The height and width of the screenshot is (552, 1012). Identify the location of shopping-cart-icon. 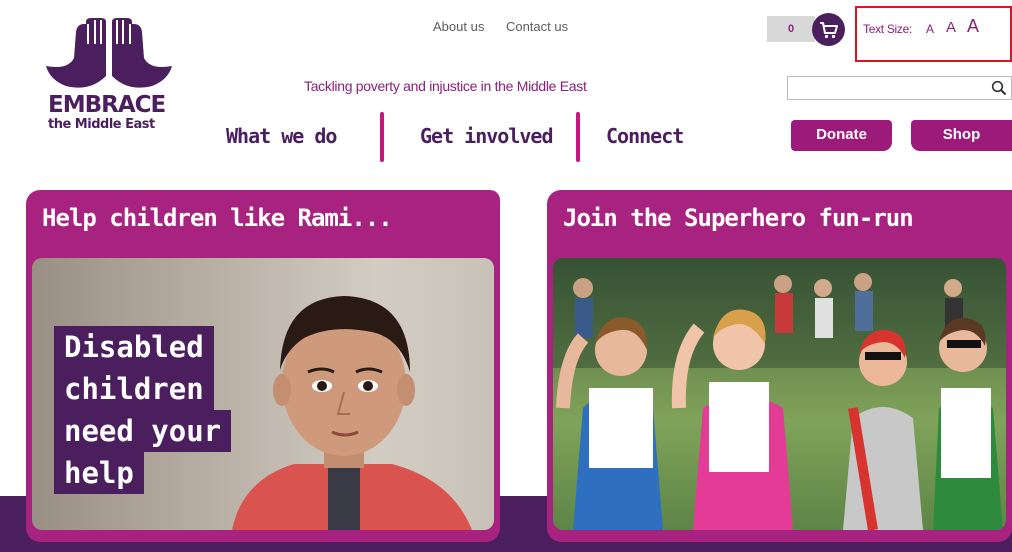
(828, 29).